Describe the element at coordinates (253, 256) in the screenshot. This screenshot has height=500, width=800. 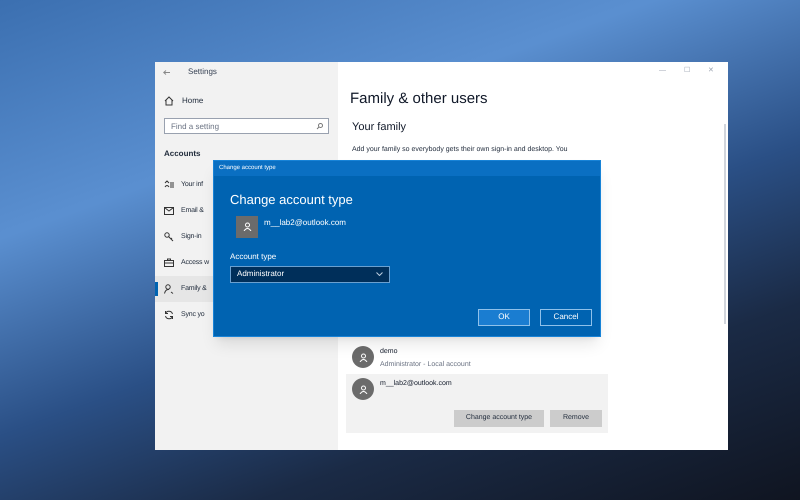
I see `field-label: Account type` at that location.